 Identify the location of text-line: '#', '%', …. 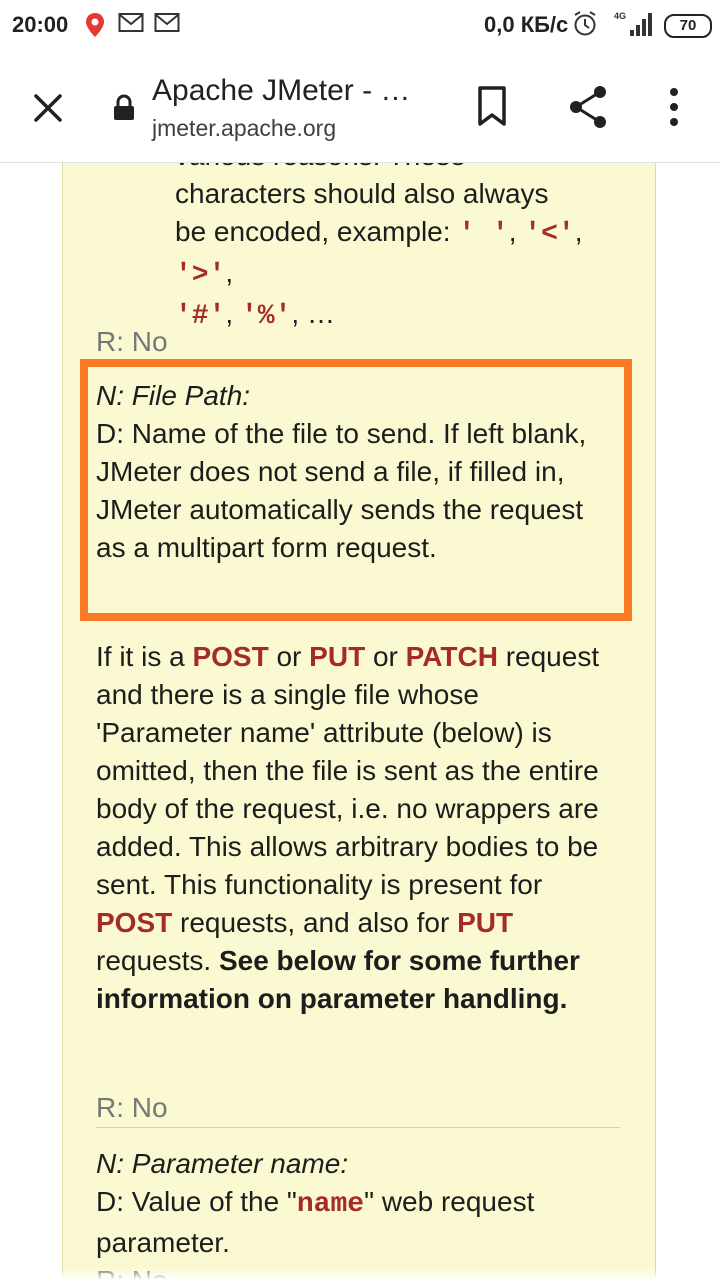
(255, 315).